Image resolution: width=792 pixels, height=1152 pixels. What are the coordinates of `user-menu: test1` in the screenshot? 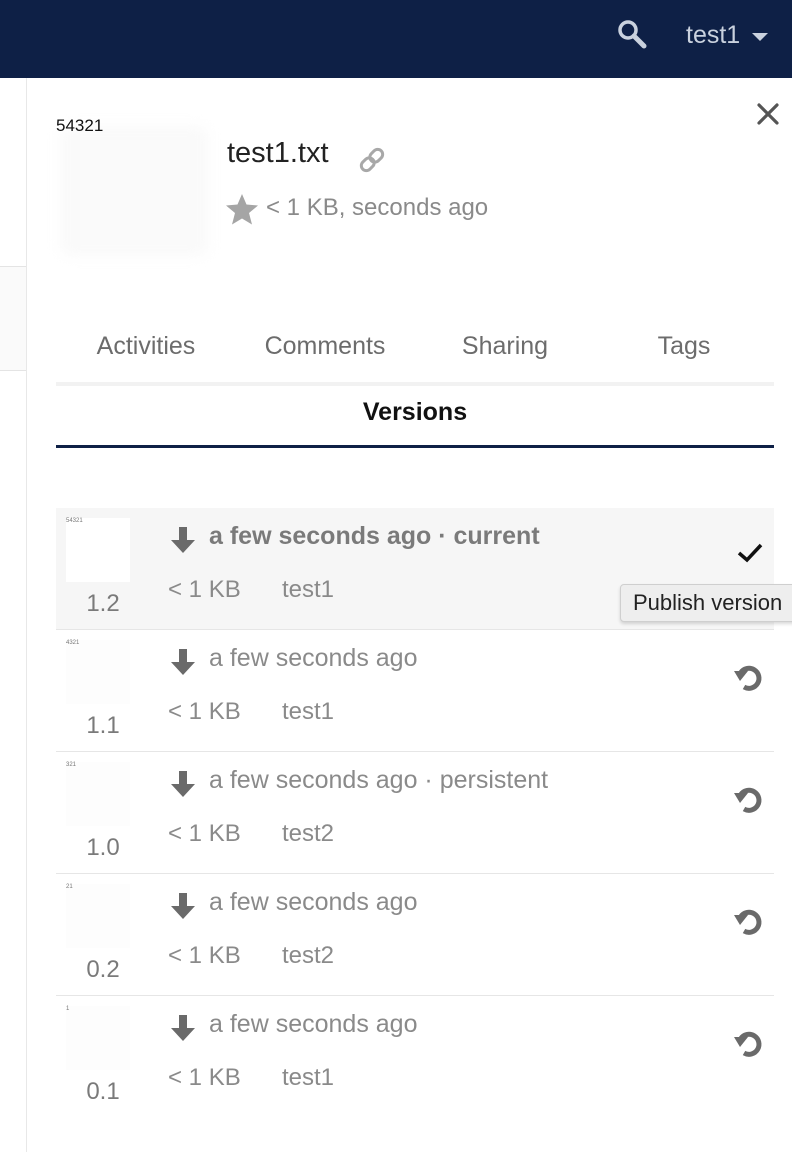 It's located at (727, 35).